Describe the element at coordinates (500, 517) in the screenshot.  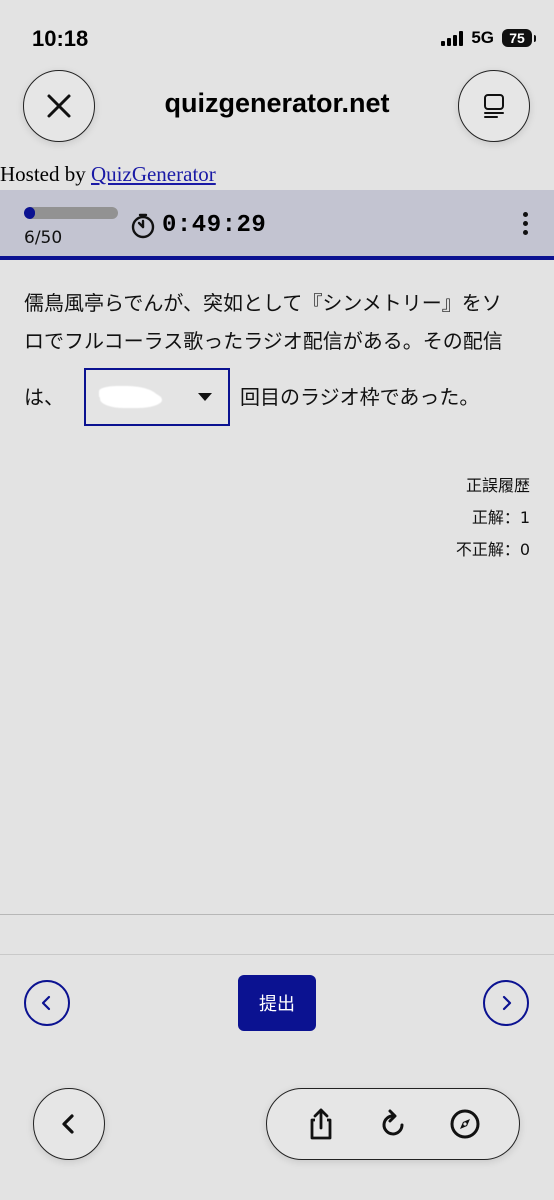
I see `history-correct: 正解：1` at that location.